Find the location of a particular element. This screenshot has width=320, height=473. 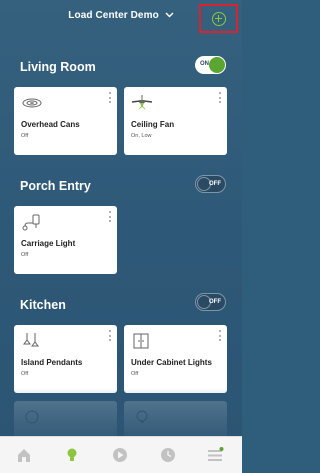

room-toggle-living-room: ON is located at coordinates (210, 65).